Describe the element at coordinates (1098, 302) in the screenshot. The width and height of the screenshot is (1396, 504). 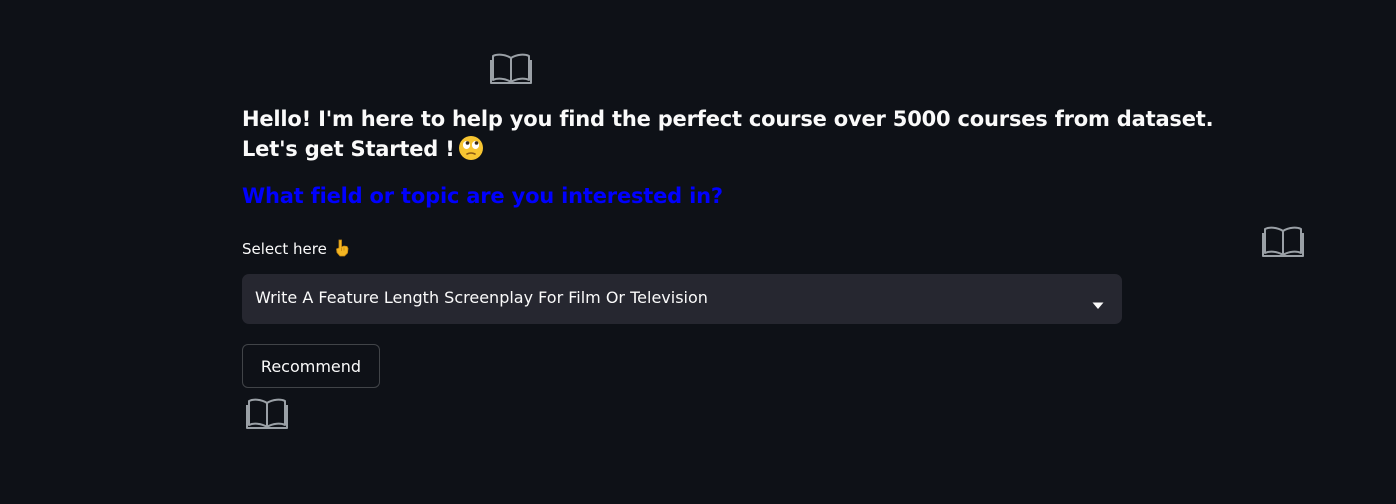
I see `chevron-down-icon` at that location.